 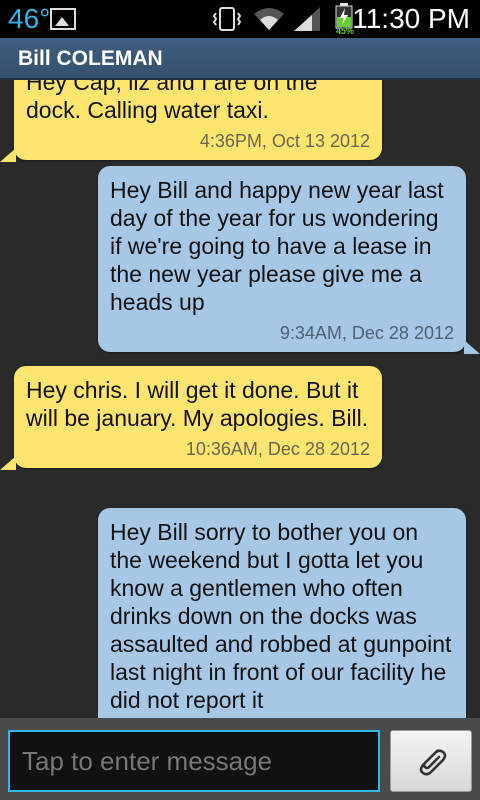 What do you see at coordinates (63, 19) in the screenshot?
I see `gallery-icon` at bounding box center [63, 19].